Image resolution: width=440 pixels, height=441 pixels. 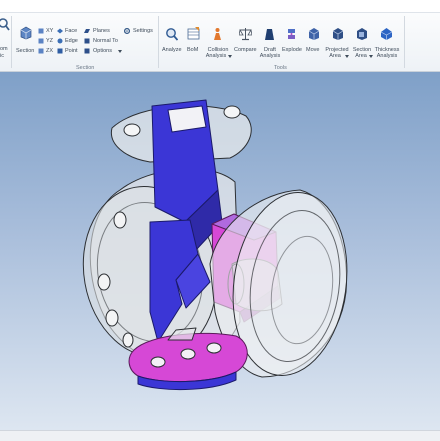 I want to click on options-icon, so click(x=87, y=51).